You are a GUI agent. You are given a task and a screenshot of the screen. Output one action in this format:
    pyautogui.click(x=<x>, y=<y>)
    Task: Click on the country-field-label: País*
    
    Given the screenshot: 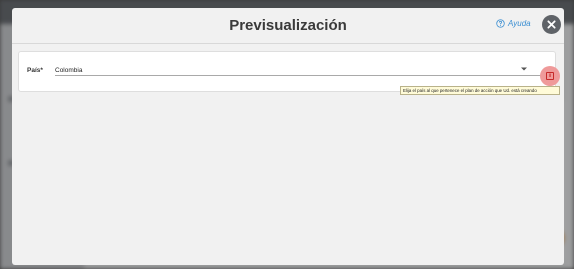 What is the action you would take?
    pyautogui.click(x=35, y=70)
    